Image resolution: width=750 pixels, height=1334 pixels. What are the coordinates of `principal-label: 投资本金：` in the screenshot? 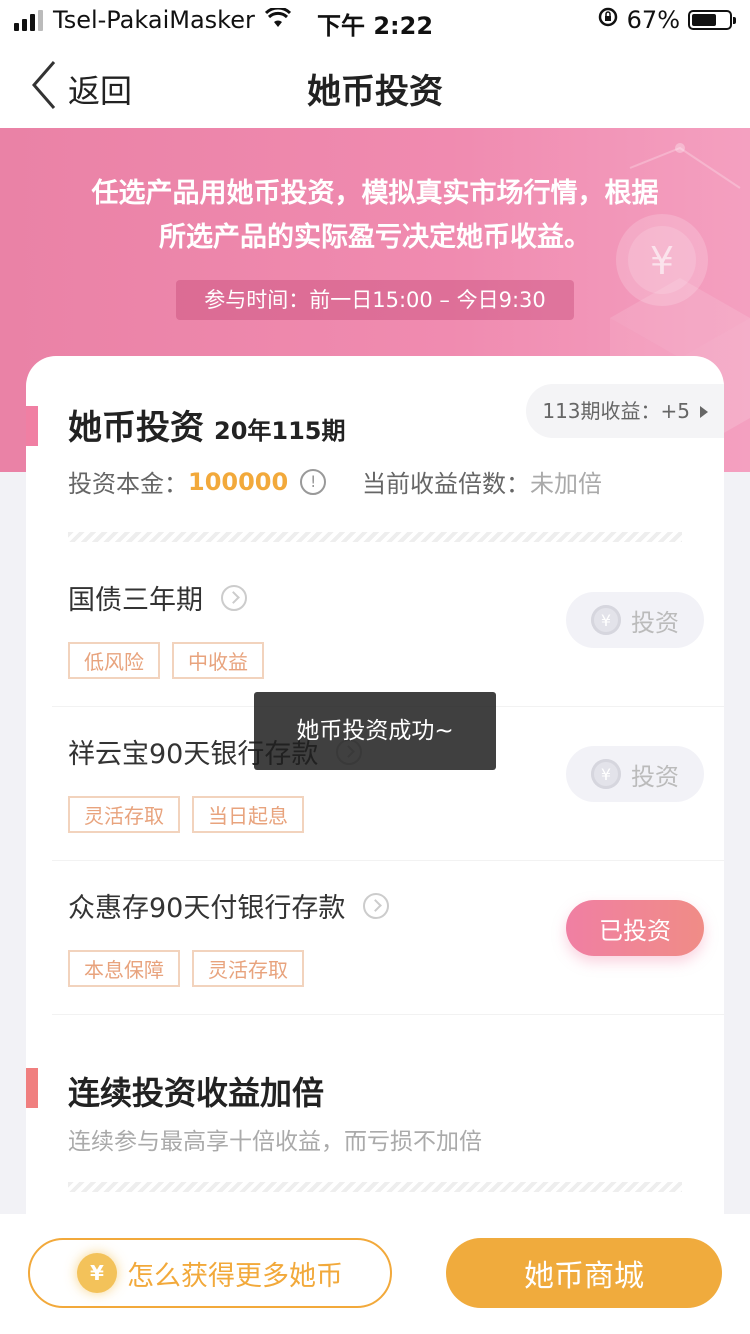 It's located at (128, 484).